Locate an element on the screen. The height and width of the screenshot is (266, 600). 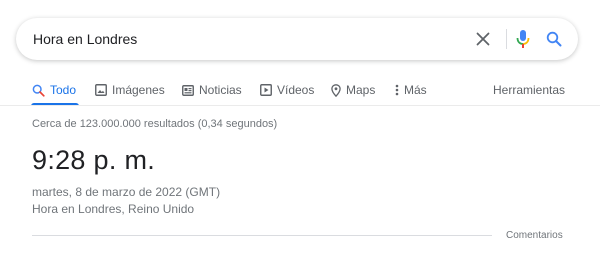
feedback-divider is located at coordinates (262, 235).